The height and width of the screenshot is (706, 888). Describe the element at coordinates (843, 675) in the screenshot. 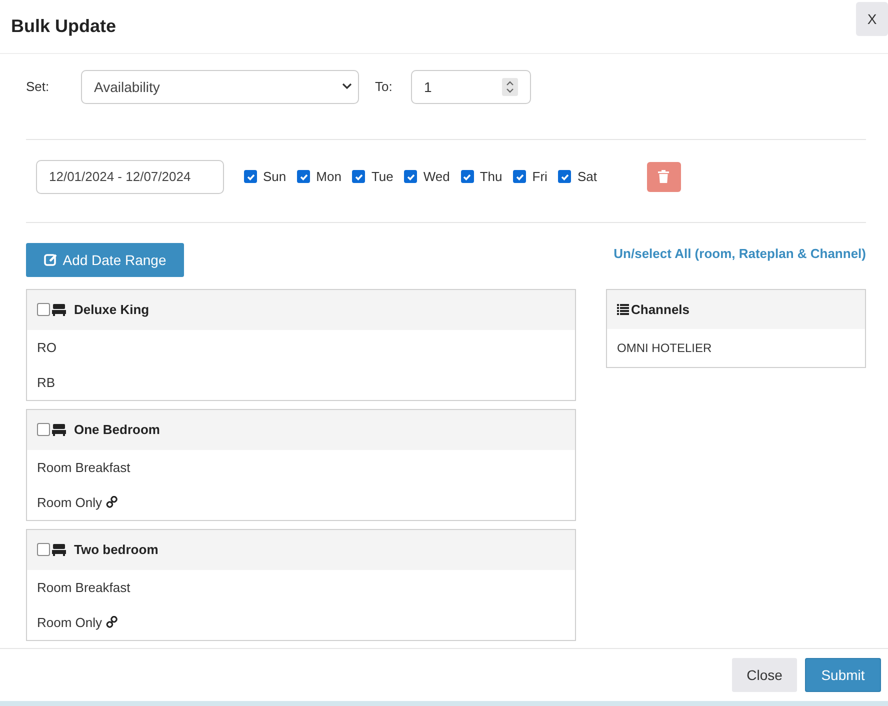

I see `submit-button: Submit` at that location.